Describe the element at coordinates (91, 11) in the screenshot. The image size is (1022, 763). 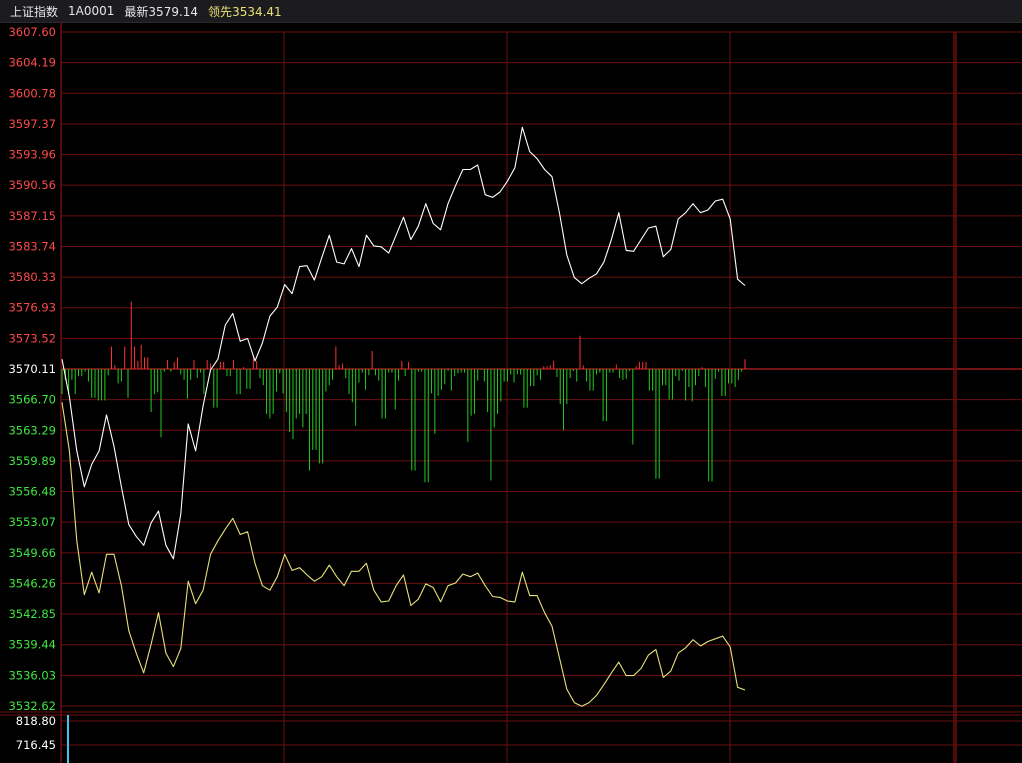
I see `index-code: 1A0001` at that location.